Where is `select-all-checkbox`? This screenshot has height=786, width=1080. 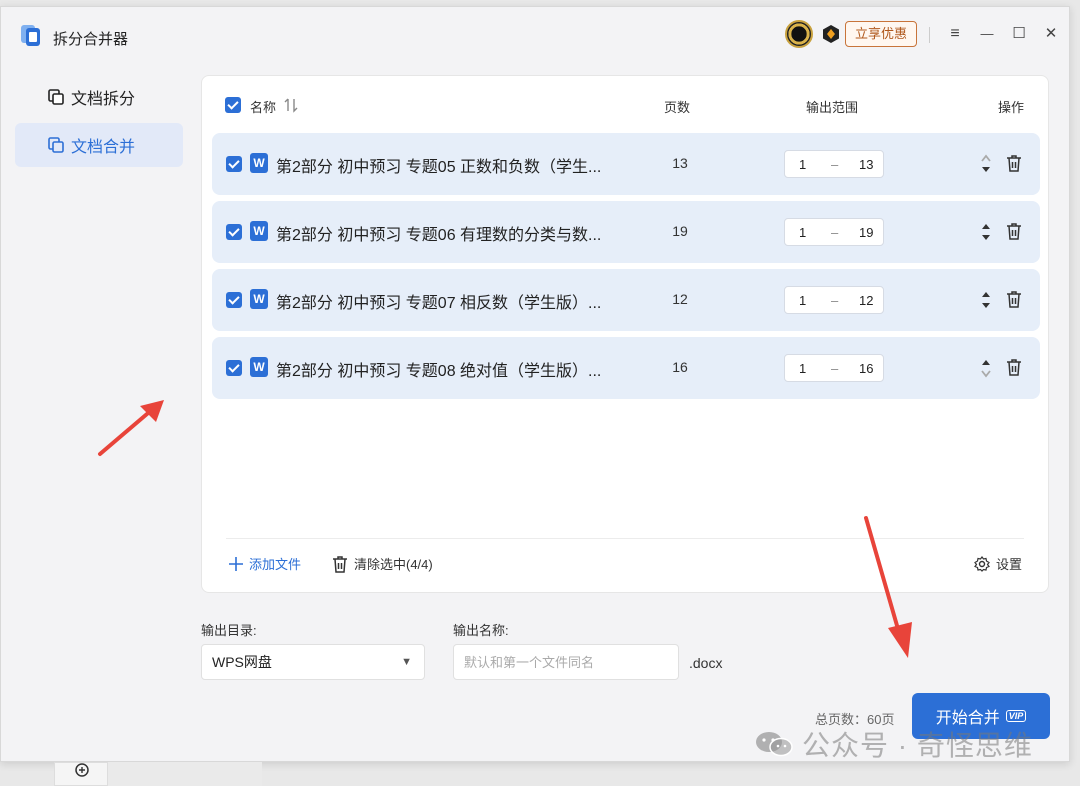
select-all-checkbox is located at coordinates (233, 105).